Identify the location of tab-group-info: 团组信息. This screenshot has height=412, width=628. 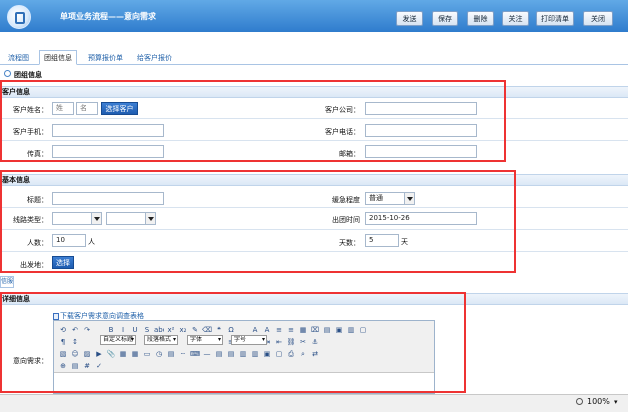
(58, 57).